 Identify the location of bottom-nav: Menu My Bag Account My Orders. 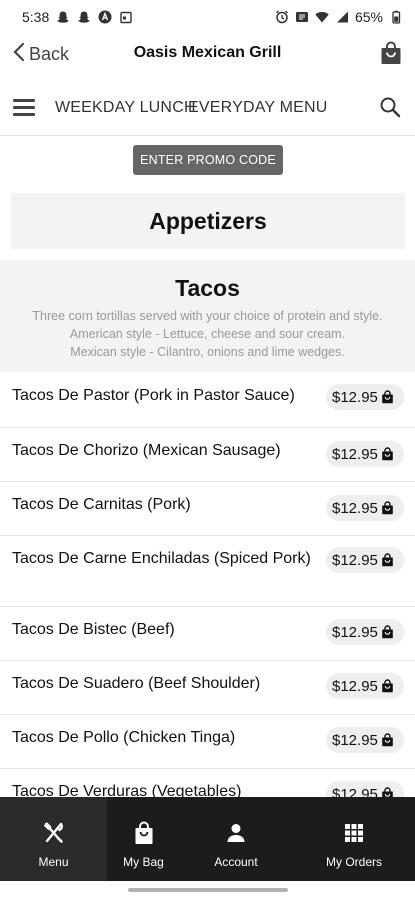
(207, 839).